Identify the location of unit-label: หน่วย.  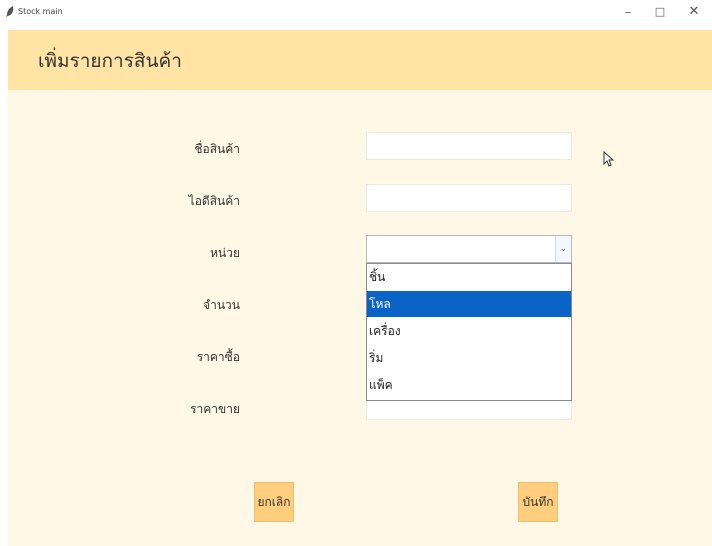
(225, 253).